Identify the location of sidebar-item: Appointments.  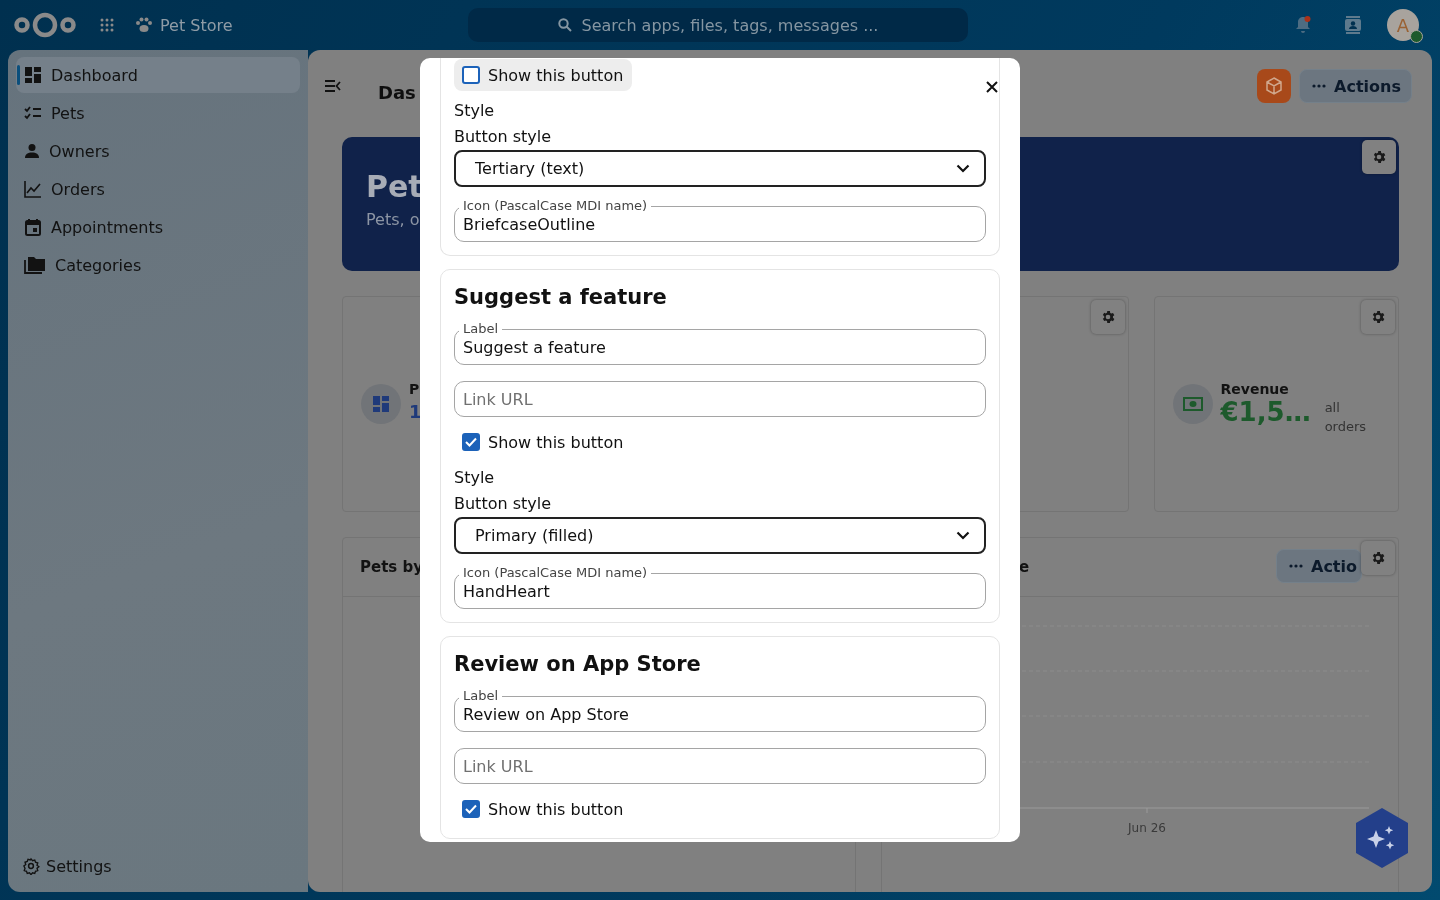
(158, 227).